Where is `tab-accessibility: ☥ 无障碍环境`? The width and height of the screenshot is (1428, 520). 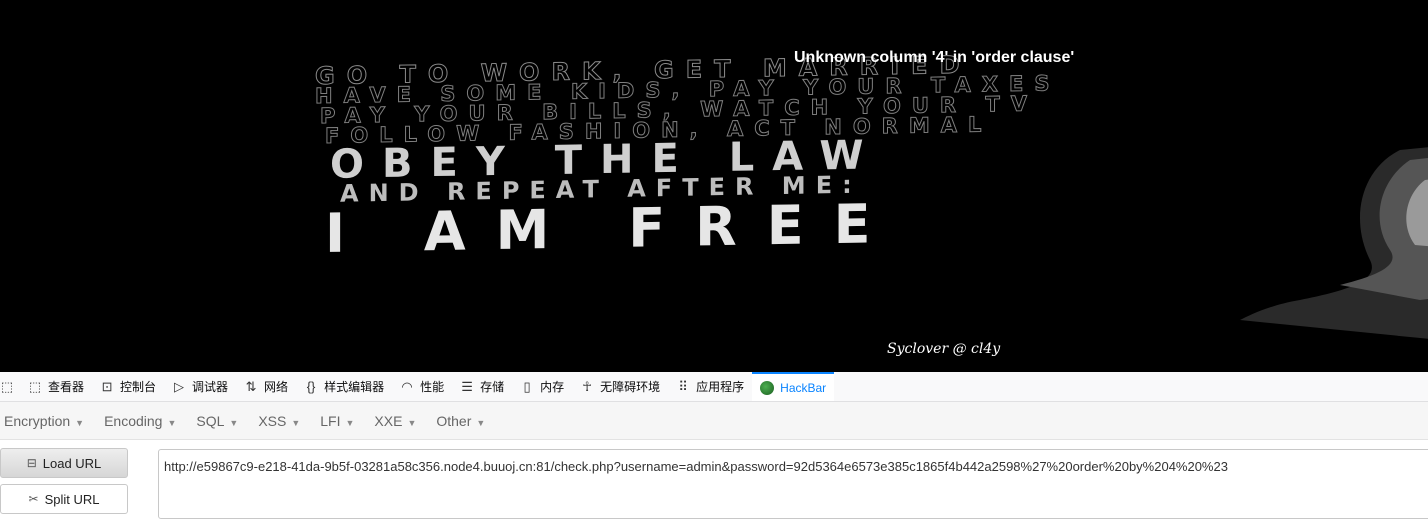 tab-accessibility: ☥ 无障碍环境 is located at coordinates (620, 386).